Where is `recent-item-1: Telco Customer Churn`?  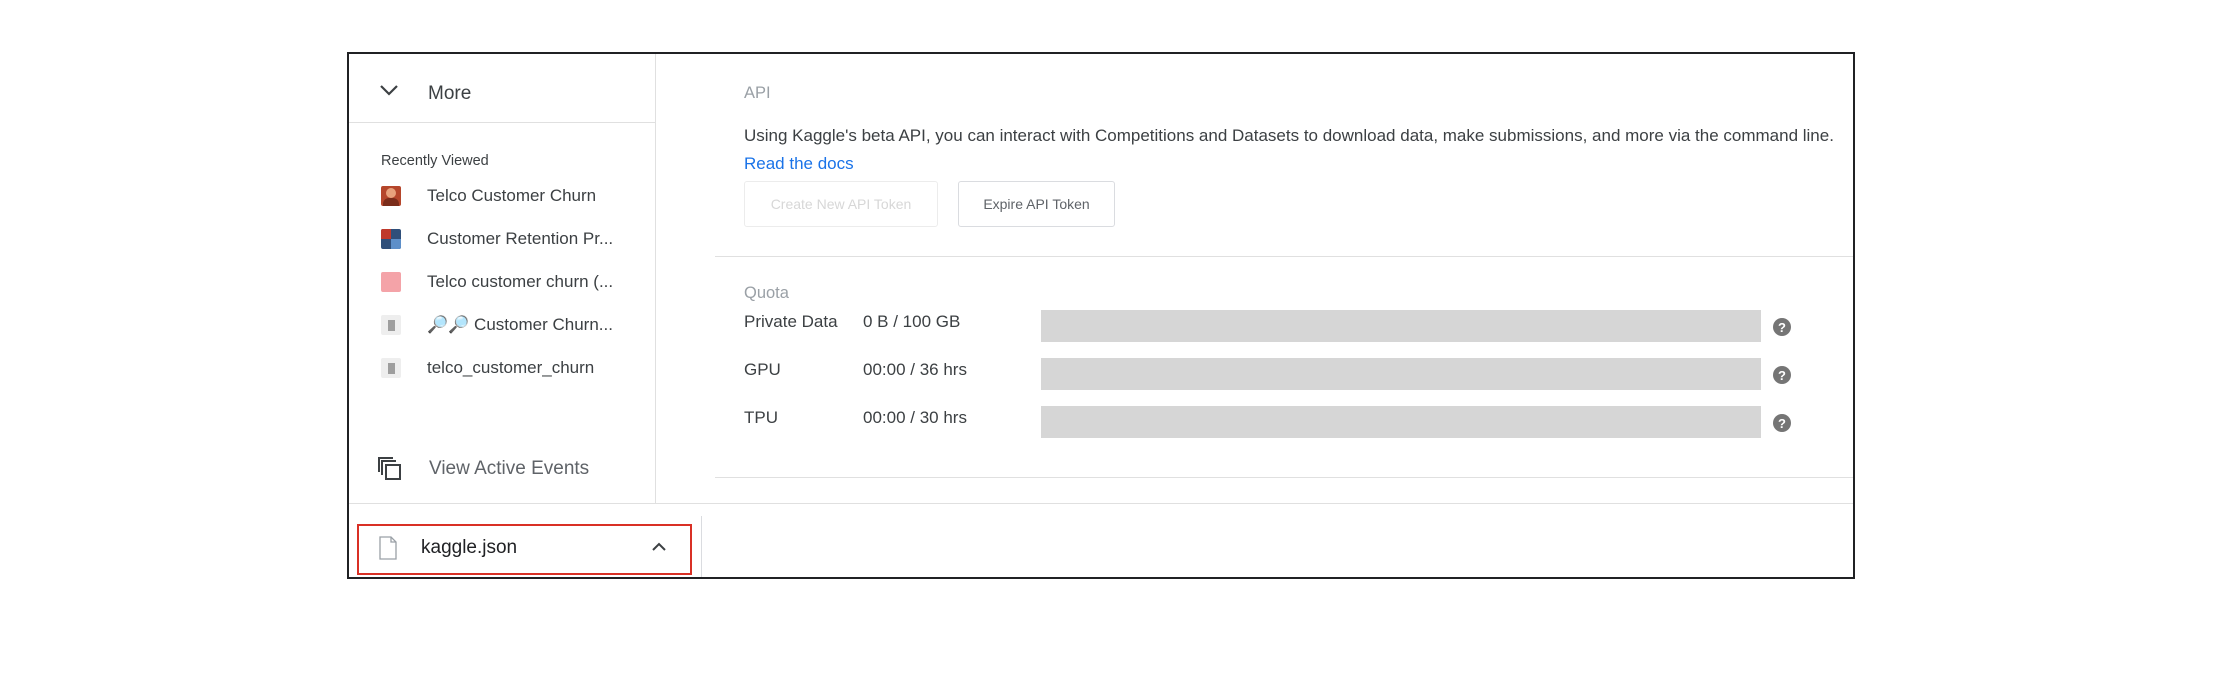 recent-item-1: Telco Customer Churn is located at coordinates (516, 197).